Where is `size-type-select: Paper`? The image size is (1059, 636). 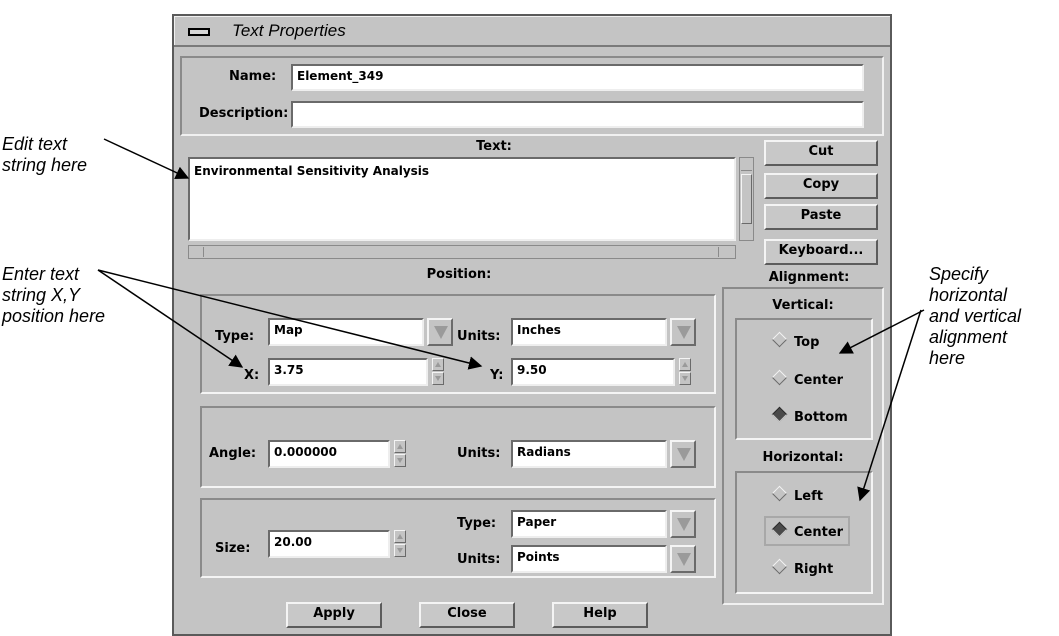 size-type-select: Paper is located at coordinates (589, 524).